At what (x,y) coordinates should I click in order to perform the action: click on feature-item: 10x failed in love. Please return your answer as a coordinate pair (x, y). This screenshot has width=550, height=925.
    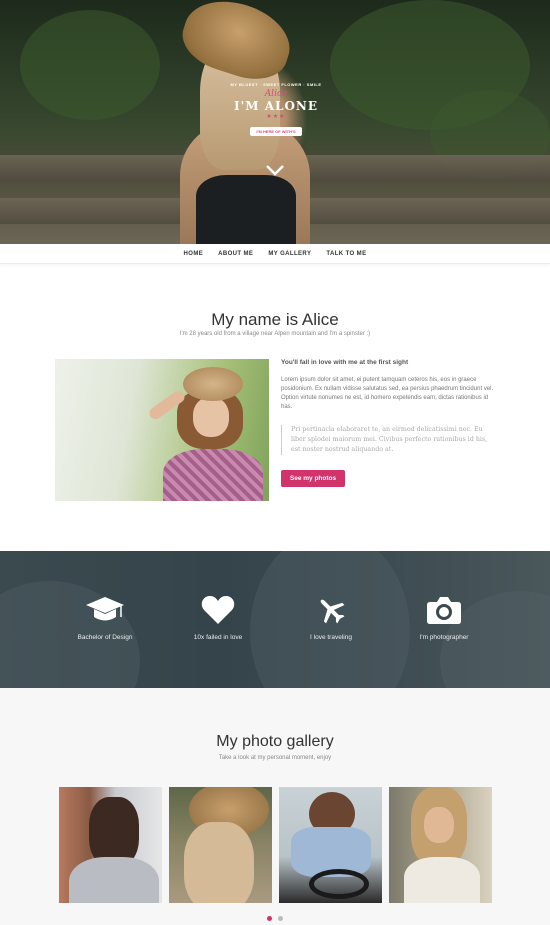
    Looking at the image, I should click on (218, 618).